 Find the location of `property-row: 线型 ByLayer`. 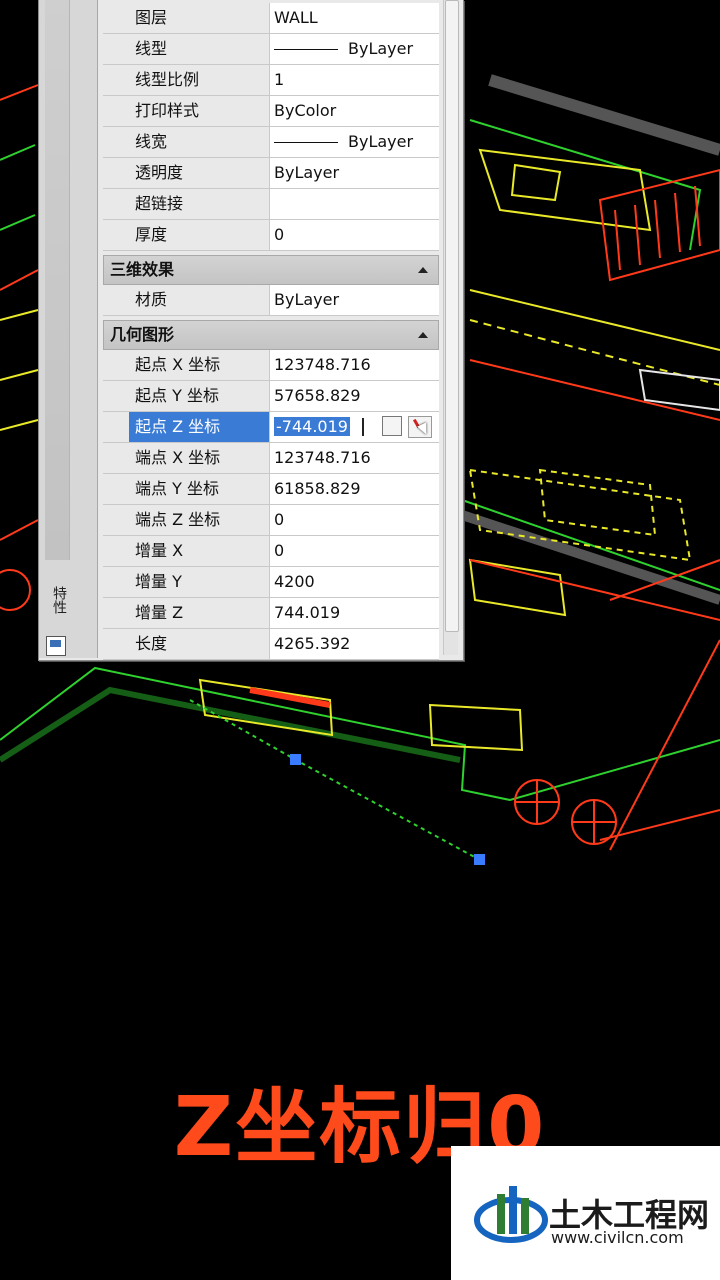

property-row: 线型 ByLayer is located at coordinates (271, 49).